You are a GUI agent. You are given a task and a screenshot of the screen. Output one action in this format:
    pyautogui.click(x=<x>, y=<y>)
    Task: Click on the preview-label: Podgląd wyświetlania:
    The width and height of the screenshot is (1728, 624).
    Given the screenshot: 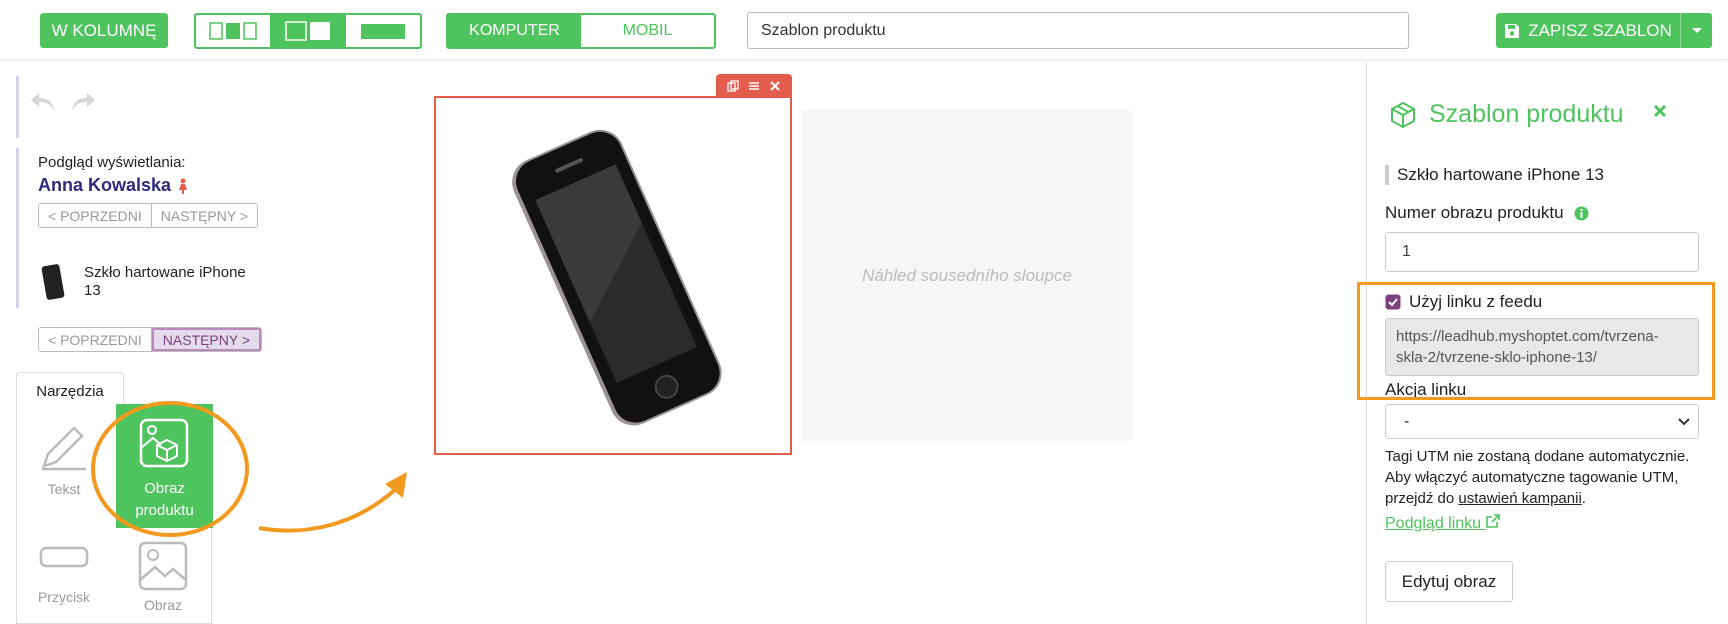 What is the action you would take?
    pyautogui.click(x=112, y=162)
    